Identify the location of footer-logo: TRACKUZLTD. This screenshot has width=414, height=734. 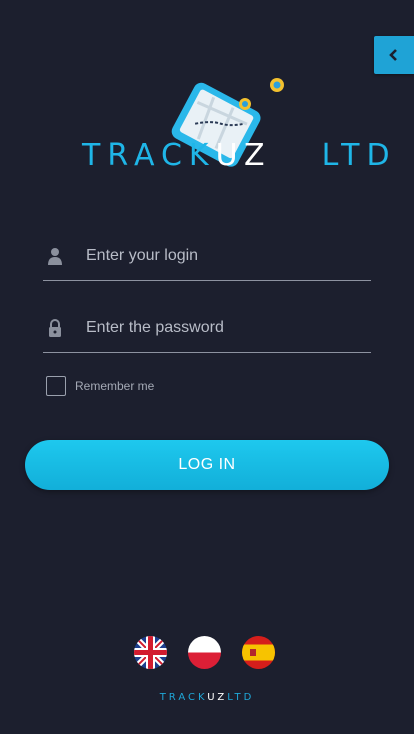
(207, 697).